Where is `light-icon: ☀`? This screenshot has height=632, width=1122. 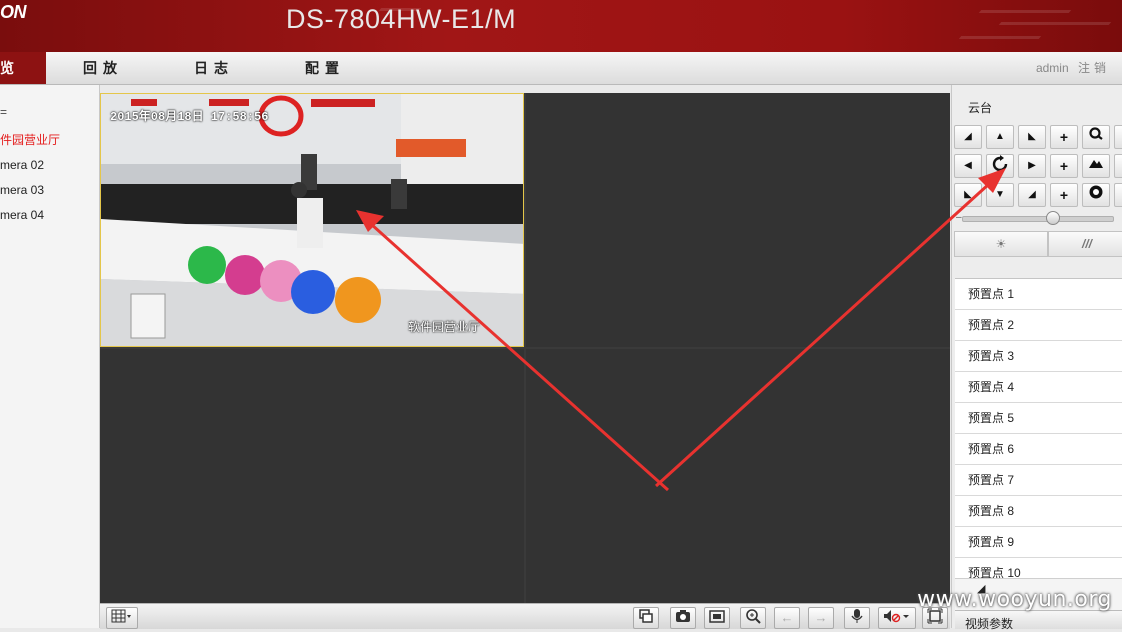
light-icon: ☀ is located at coordinates (1001, 244).